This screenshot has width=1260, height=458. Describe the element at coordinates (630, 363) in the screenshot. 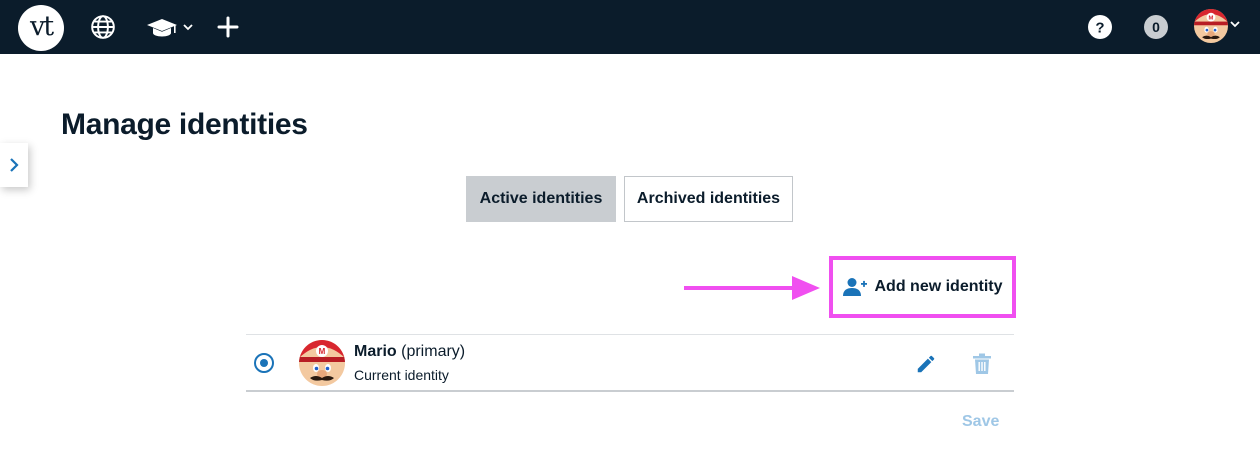

I see `identity-row: M Mario (primary) Current identity` at that location.